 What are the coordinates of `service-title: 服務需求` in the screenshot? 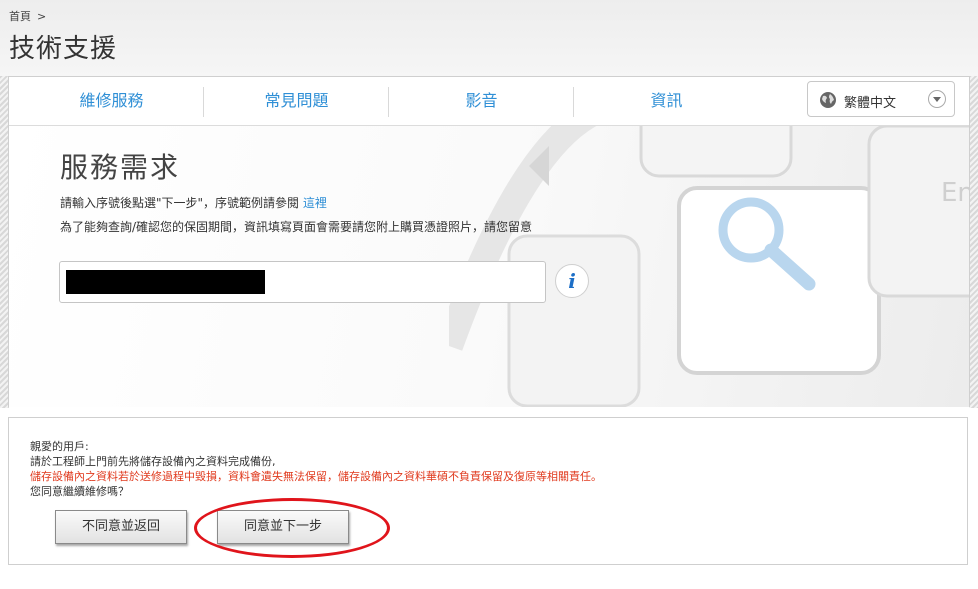 It's located at (120, 167).